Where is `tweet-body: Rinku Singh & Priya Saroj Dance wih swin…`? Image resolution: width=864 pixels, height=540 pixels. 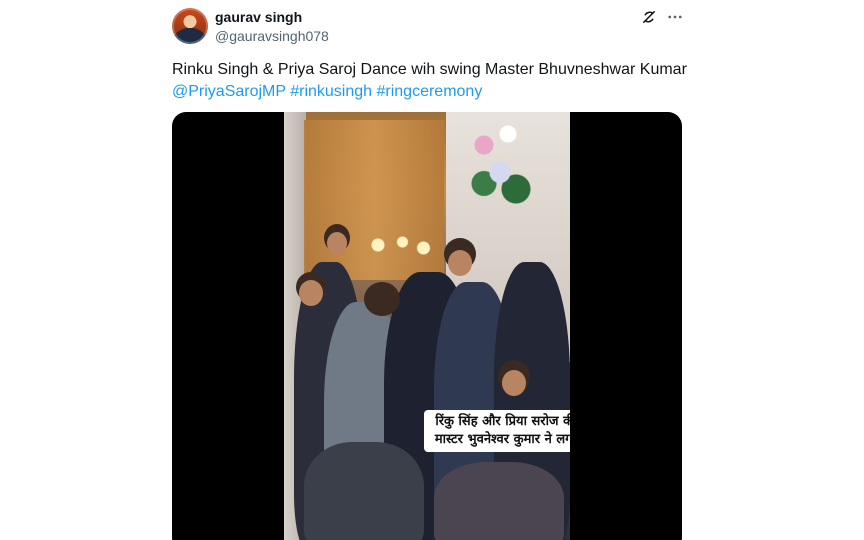
tweet-body: Rinku Singh & Priya Saroj Dance wih swin… is located at coordinates (429, 69).